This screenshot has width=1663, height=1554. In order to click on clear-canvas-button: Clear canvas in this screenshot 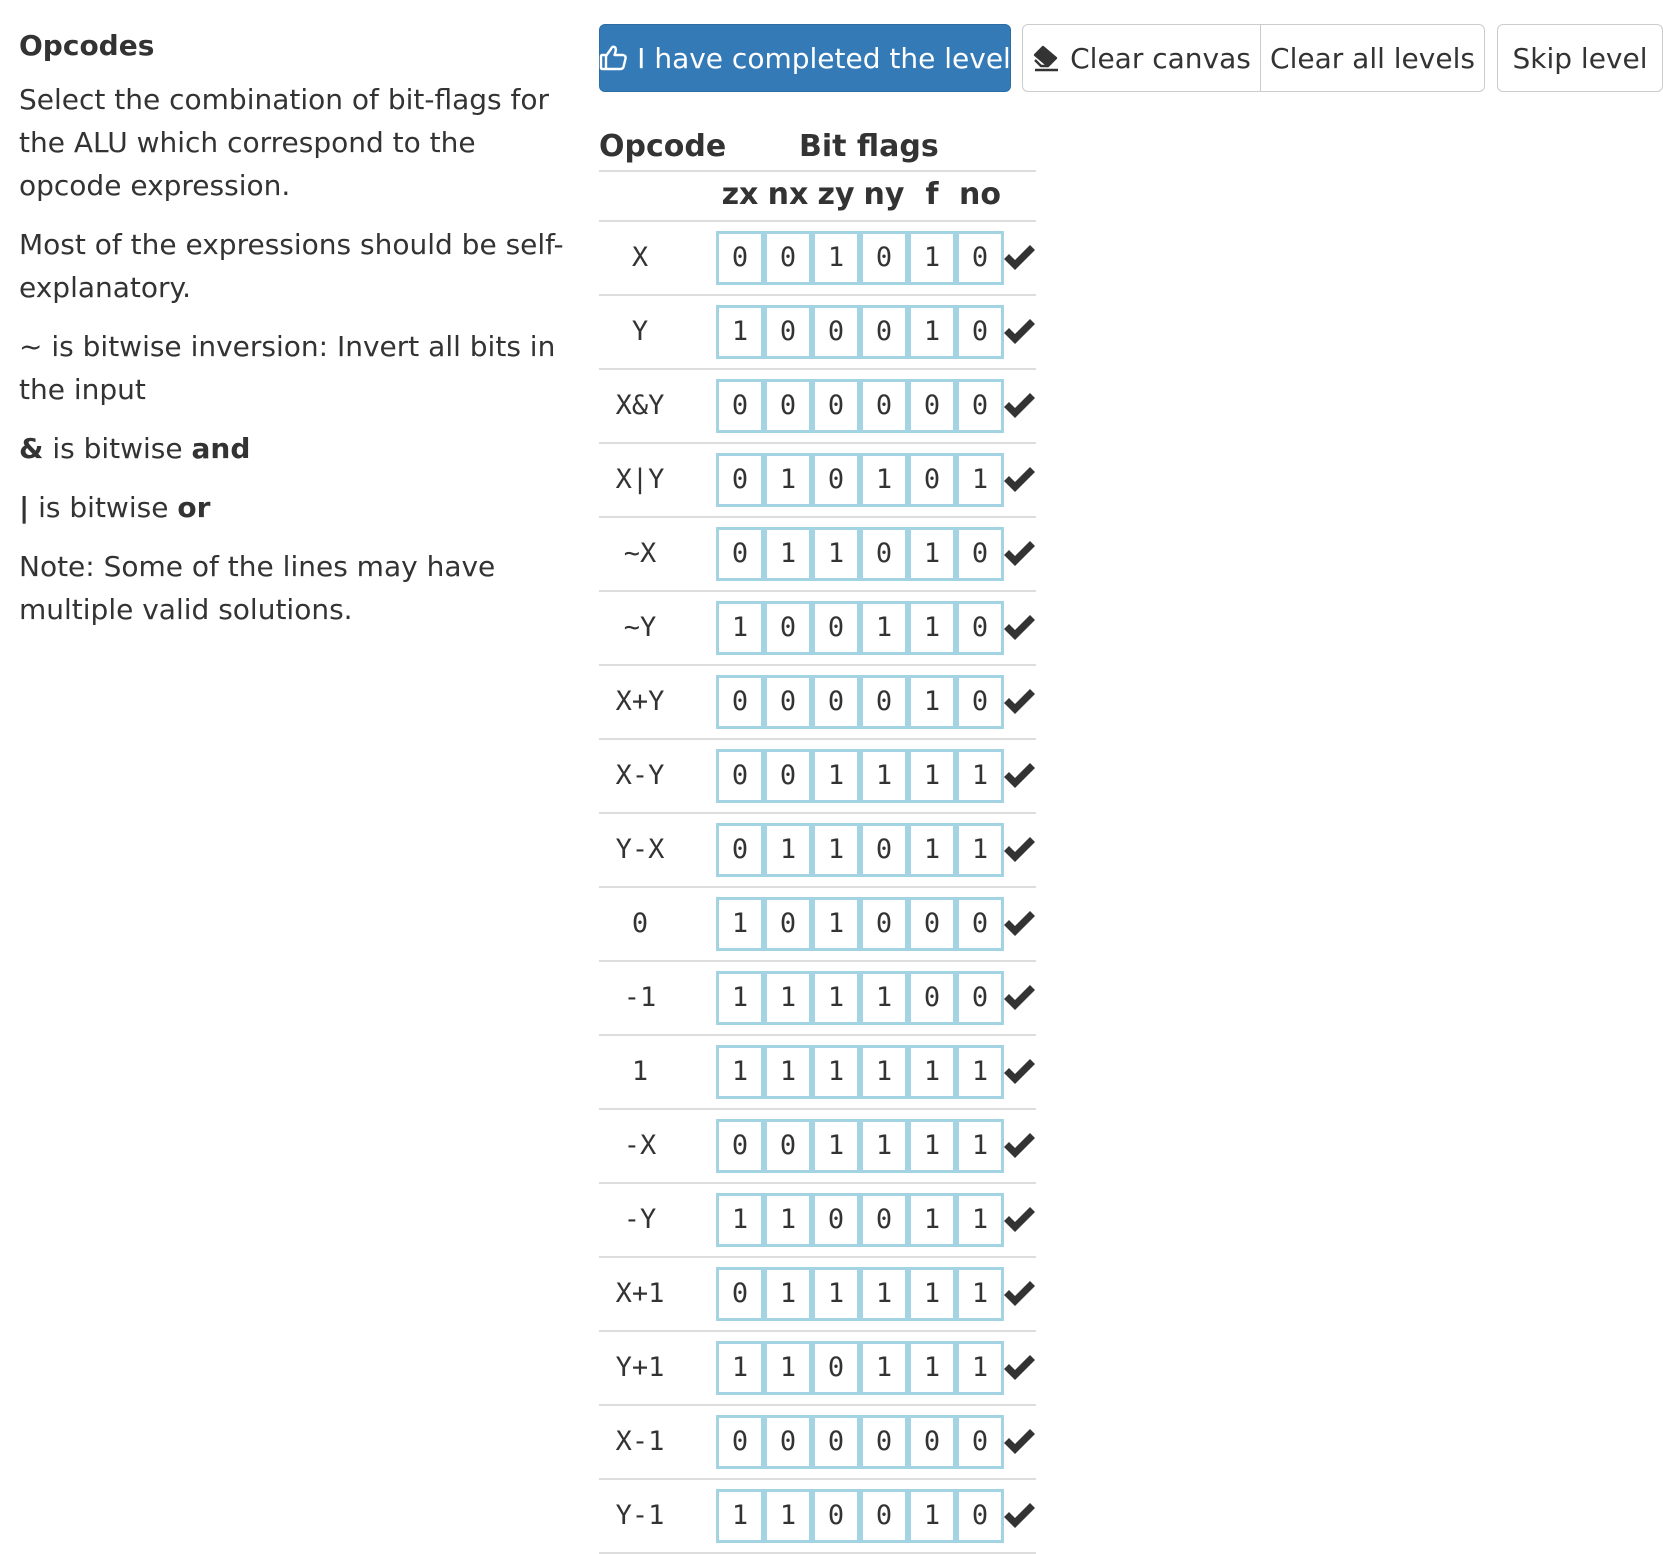, I will do `click(1141, 58)`.